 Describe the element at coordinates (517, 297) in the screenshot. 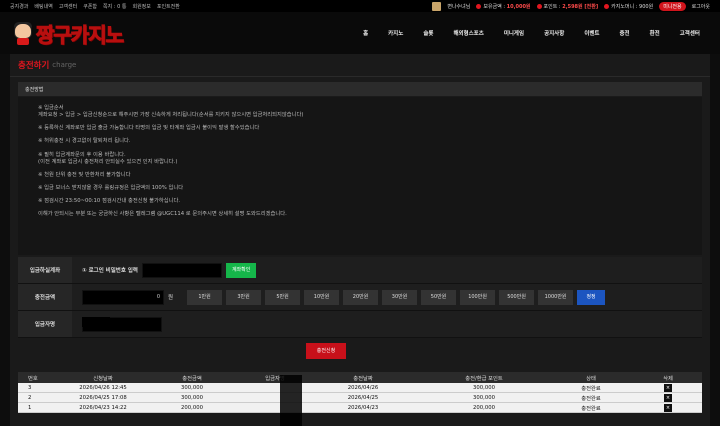

I see `amount-5m-button: 500만원` at that location.